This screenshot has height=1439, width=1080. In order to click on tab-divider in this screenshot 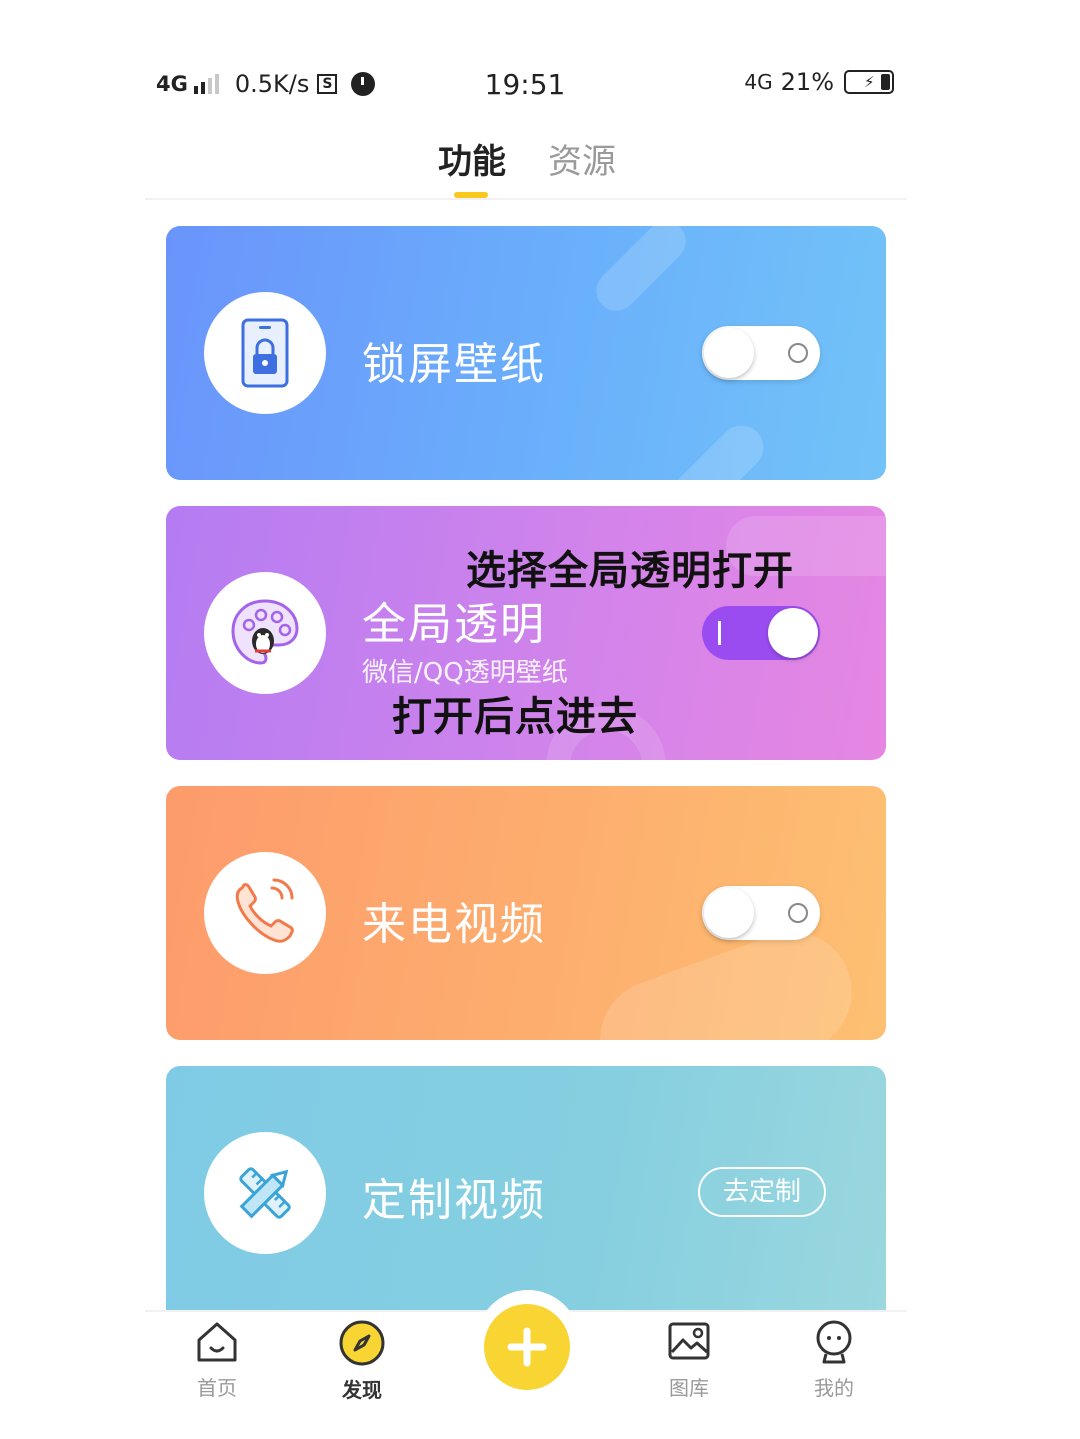, I will do `click(526, 199)`.